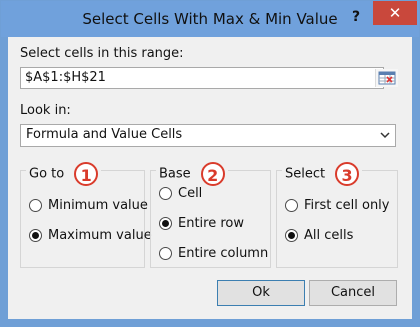 The image size is (420, 327). I want to click on look-in-selected-value: Formula and Value Cells, so click(104, 134).